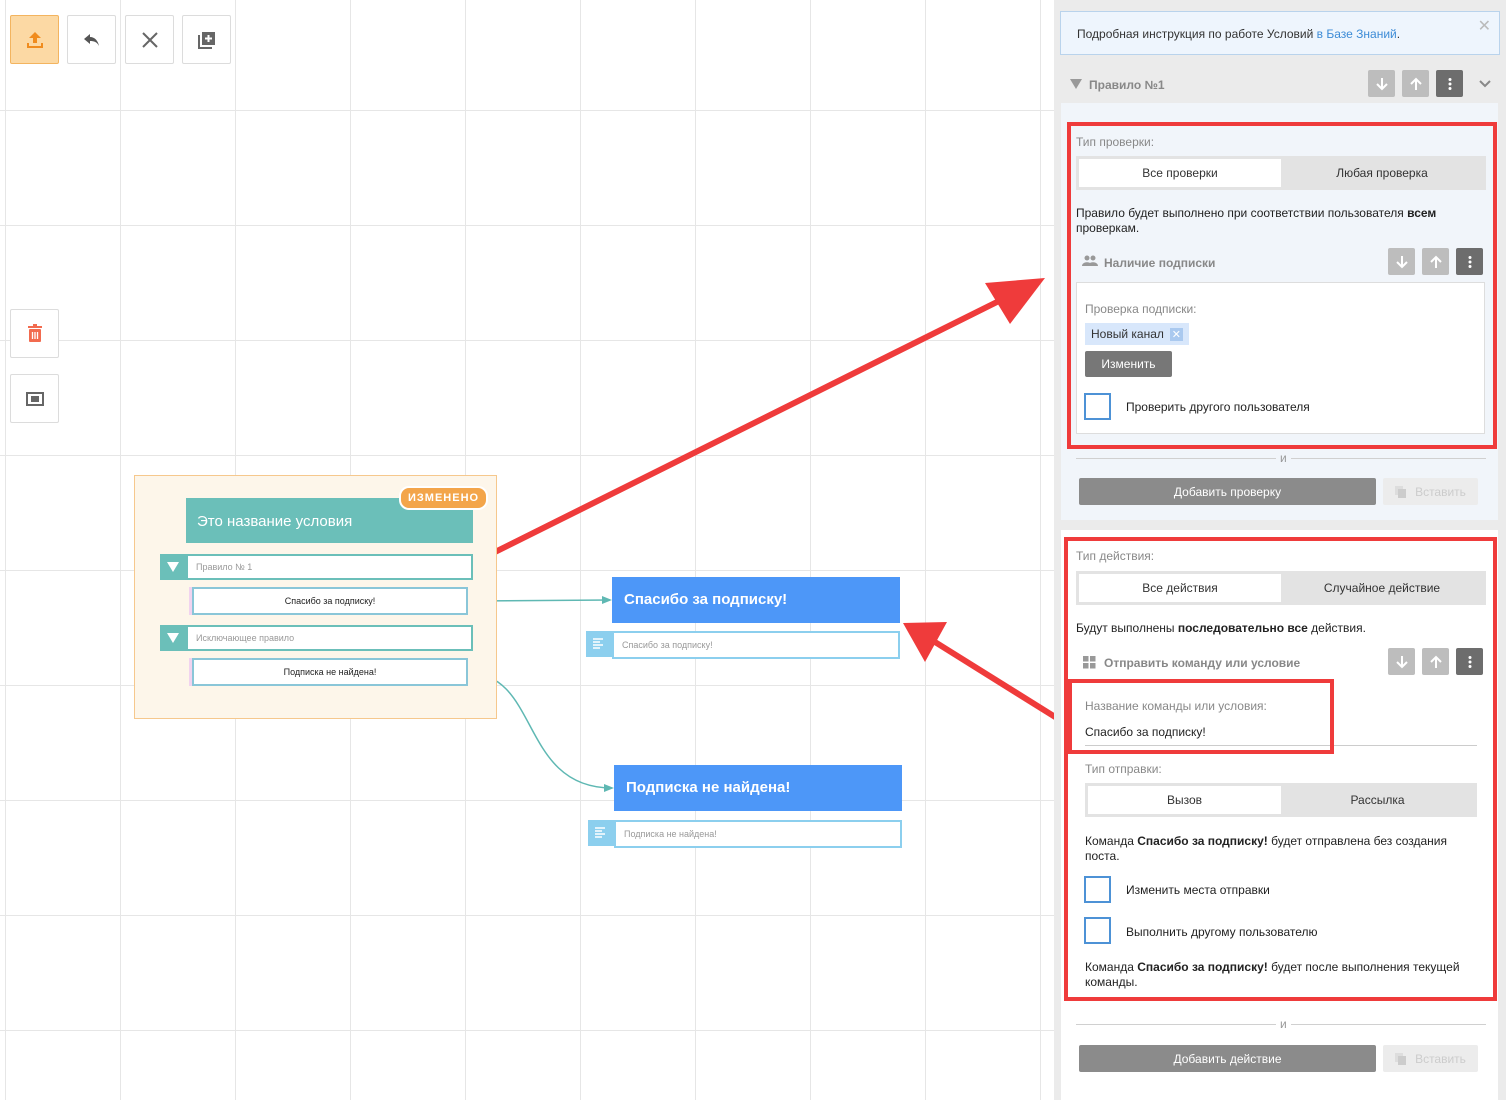 The width and height of the screenshot is (1506, 1100). What do you see at coordinates (1201, 716) in the screenshot?
I see `annotation-box-command-name` at bounding box center [1201, 716].